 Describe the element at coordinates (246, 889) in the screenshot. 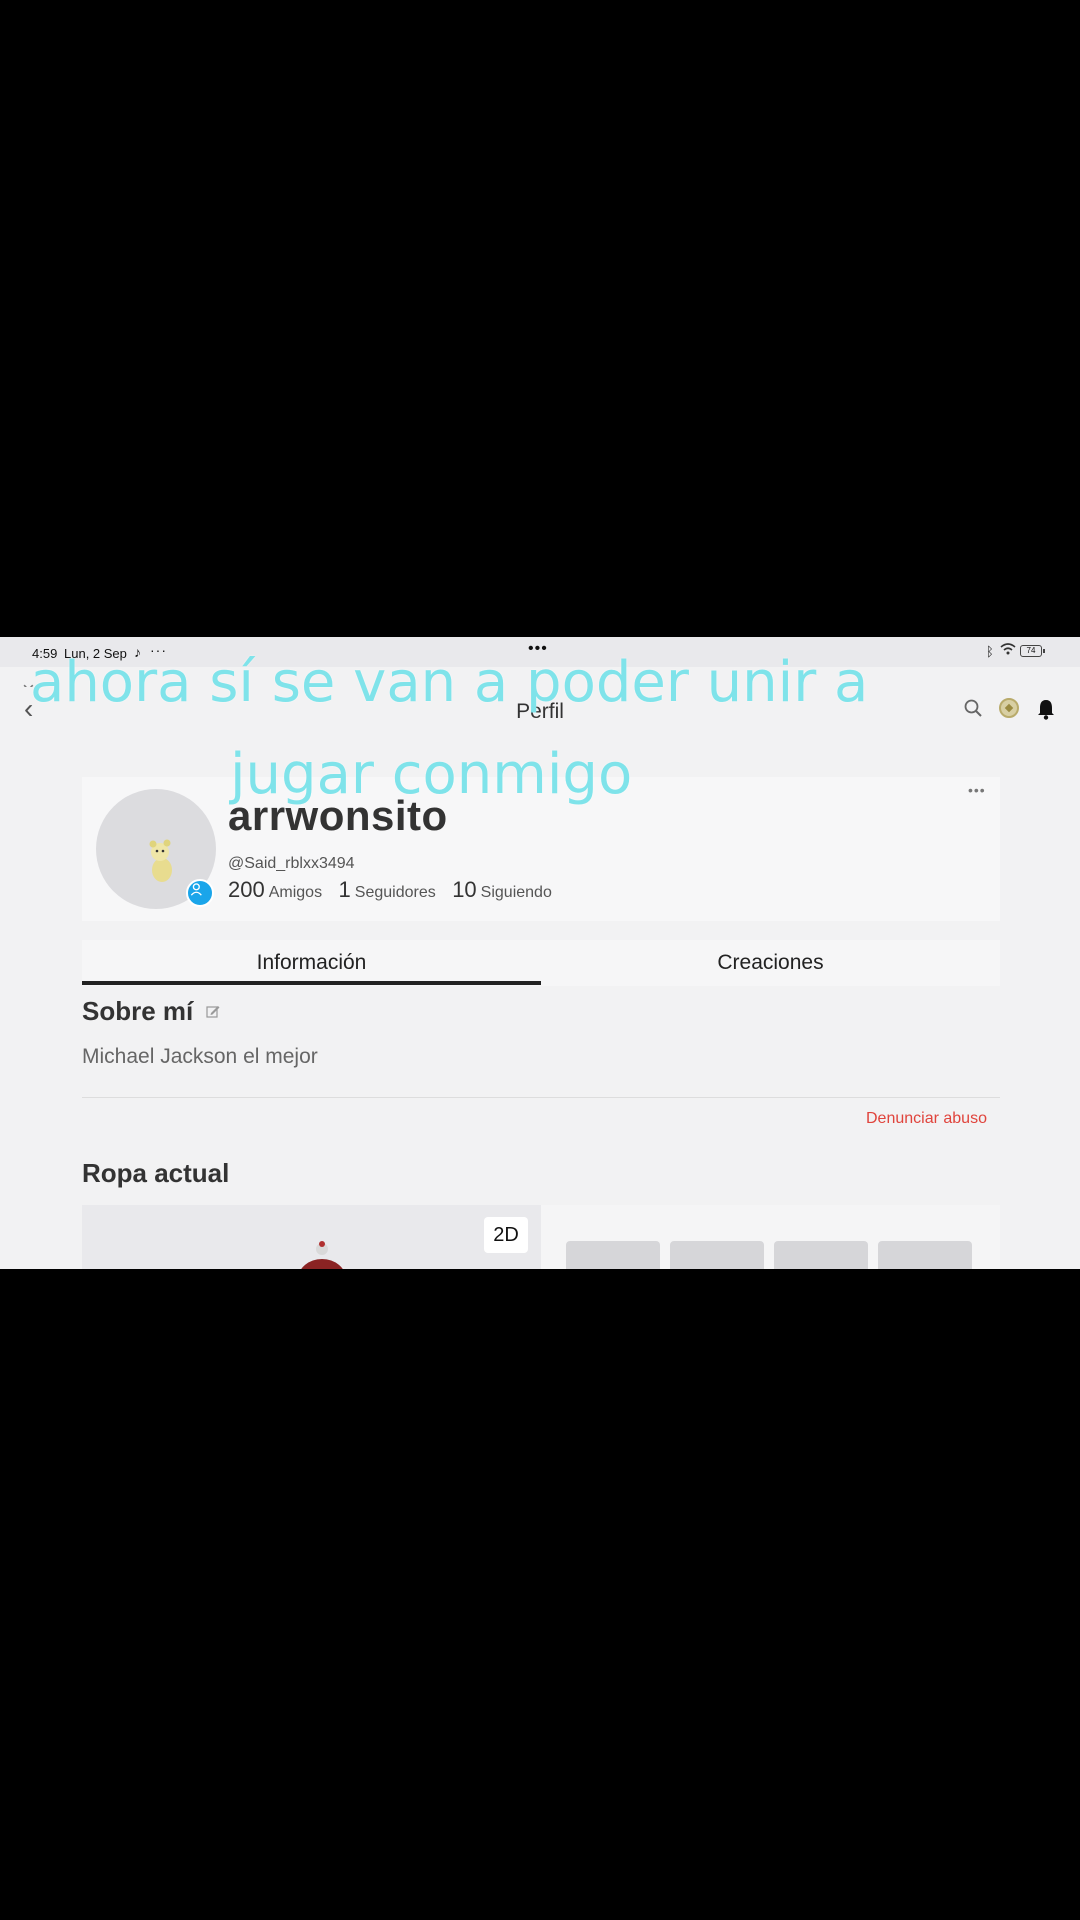

I see `friends-count: 200` at that location.